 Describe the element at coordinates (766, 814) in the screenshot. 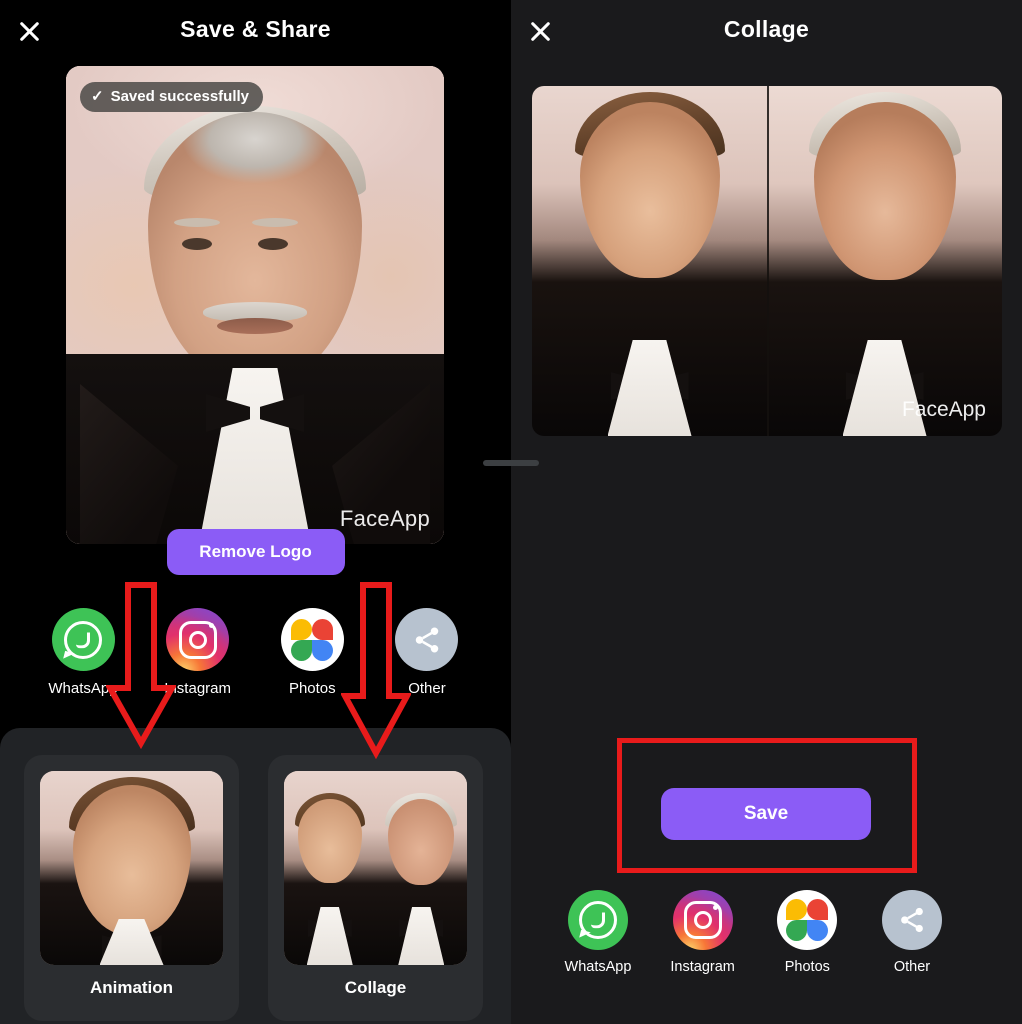

I see `save-button: Save` at that location.